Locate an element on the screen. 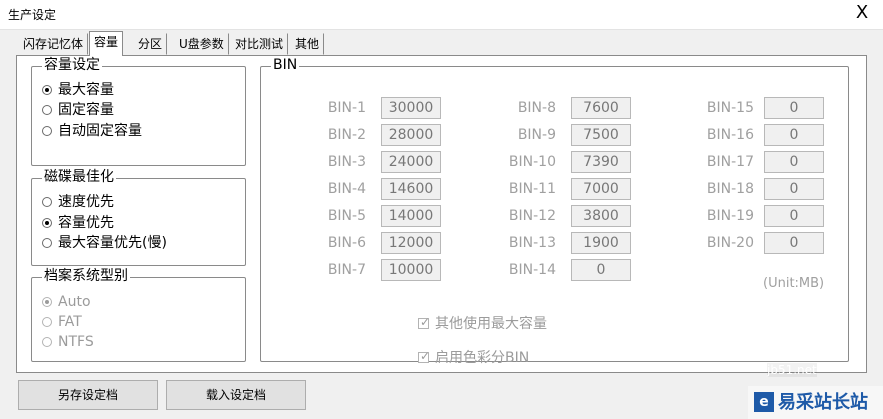  watermark-site: jb51.net is located at coordinates (792, 370).